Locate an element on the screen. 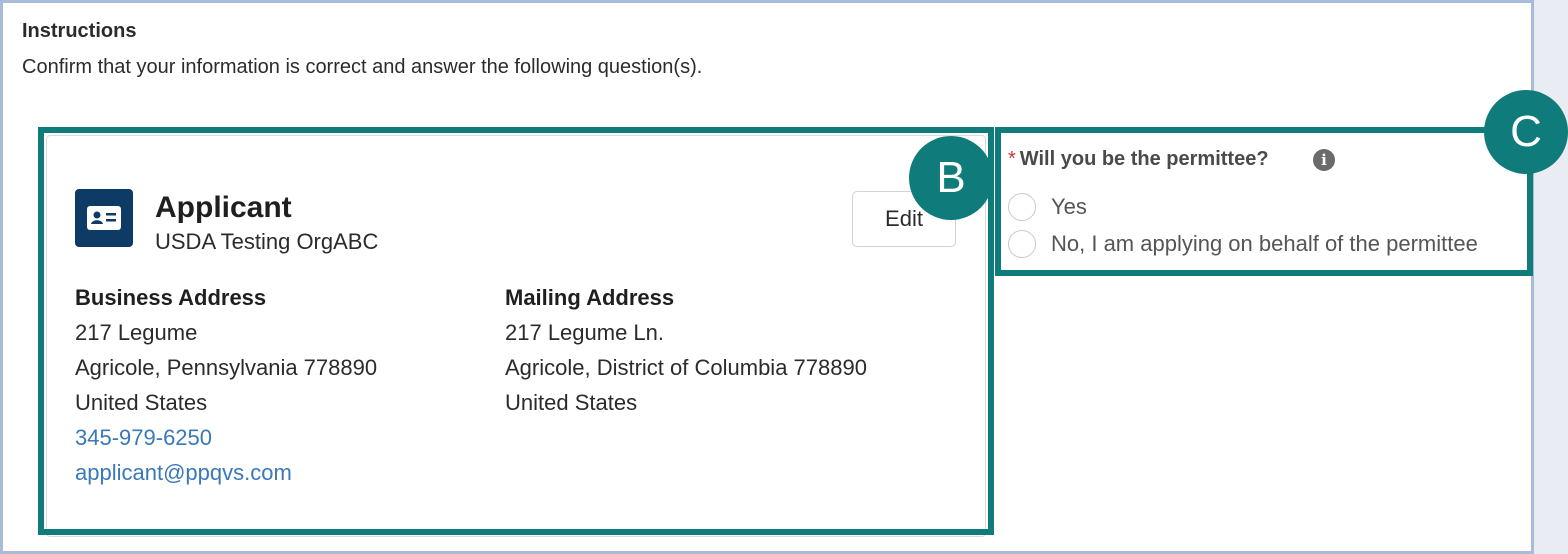 The width and height of the screenshot is (1568, 554). contact-card-icon is located at coordinates (104, 218).